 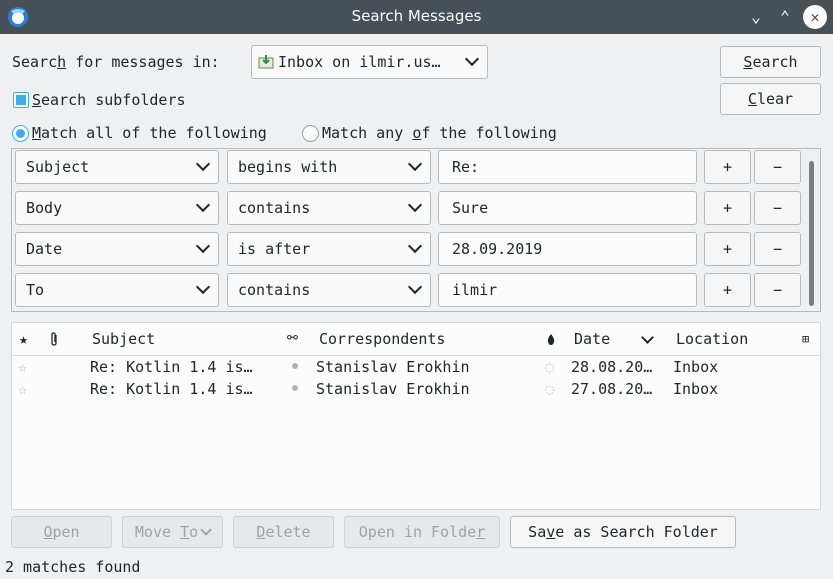 I want to click on starred-column-header-icon: ★, so click(x=23, y=339).